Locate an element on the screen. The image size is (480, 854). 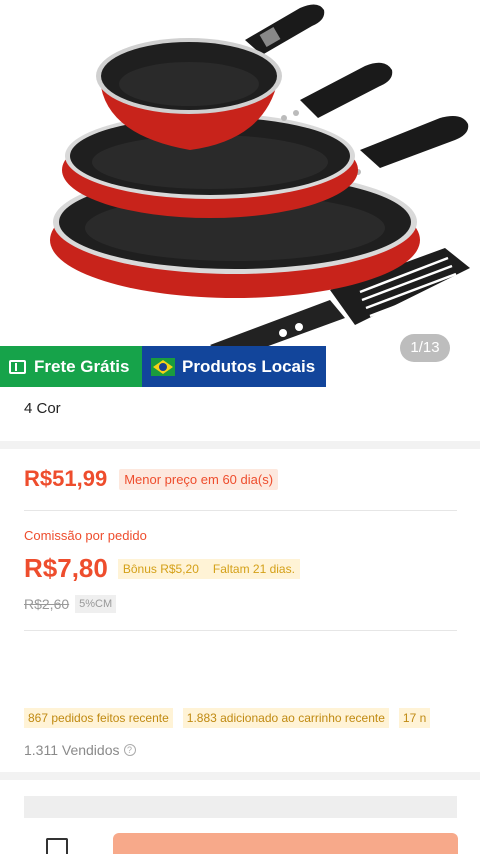
bottom-bar is located at coordinates (240, 817).